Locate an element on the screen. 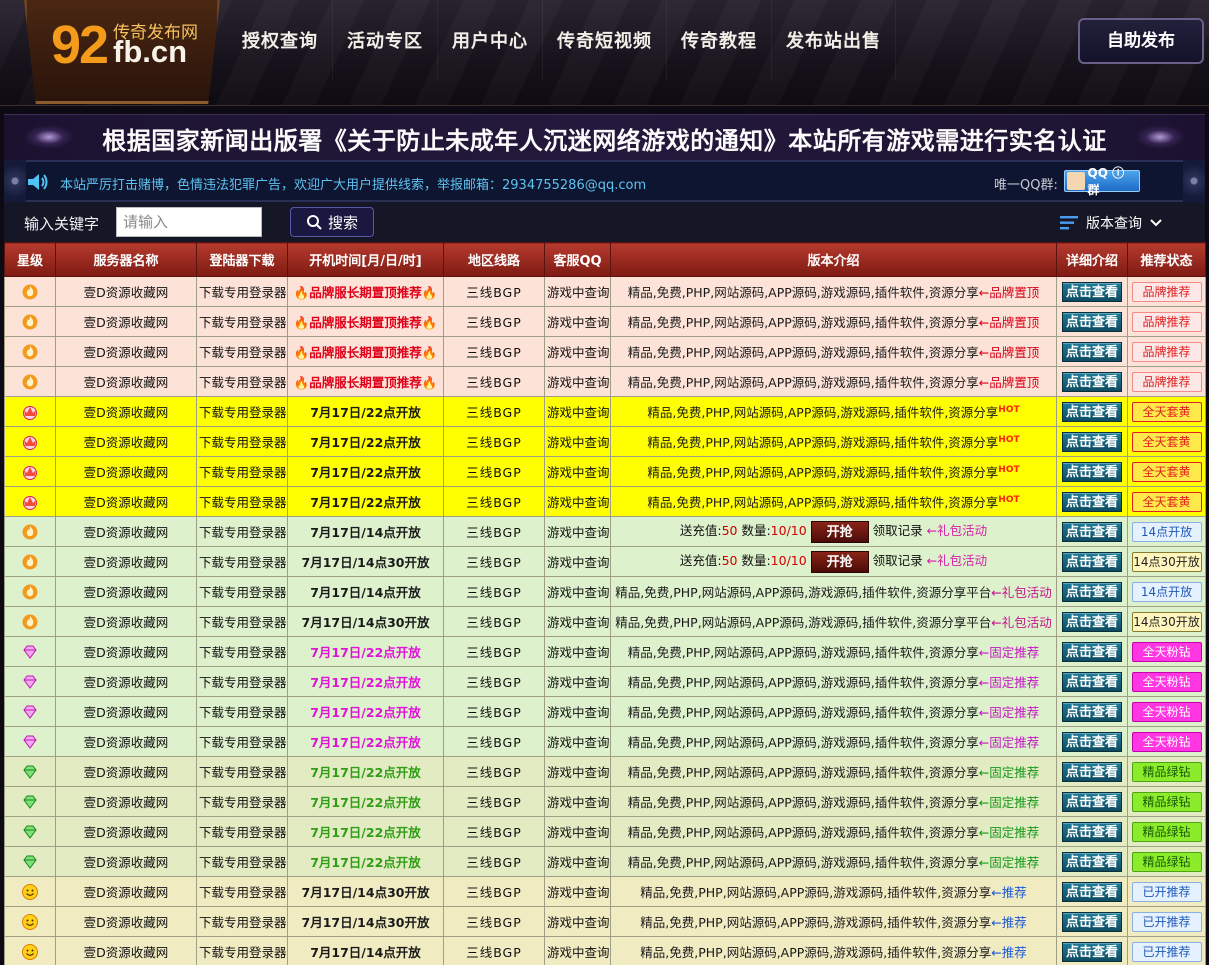  self-publish-button: 自助发布 is located at coordinates (1141, 41).